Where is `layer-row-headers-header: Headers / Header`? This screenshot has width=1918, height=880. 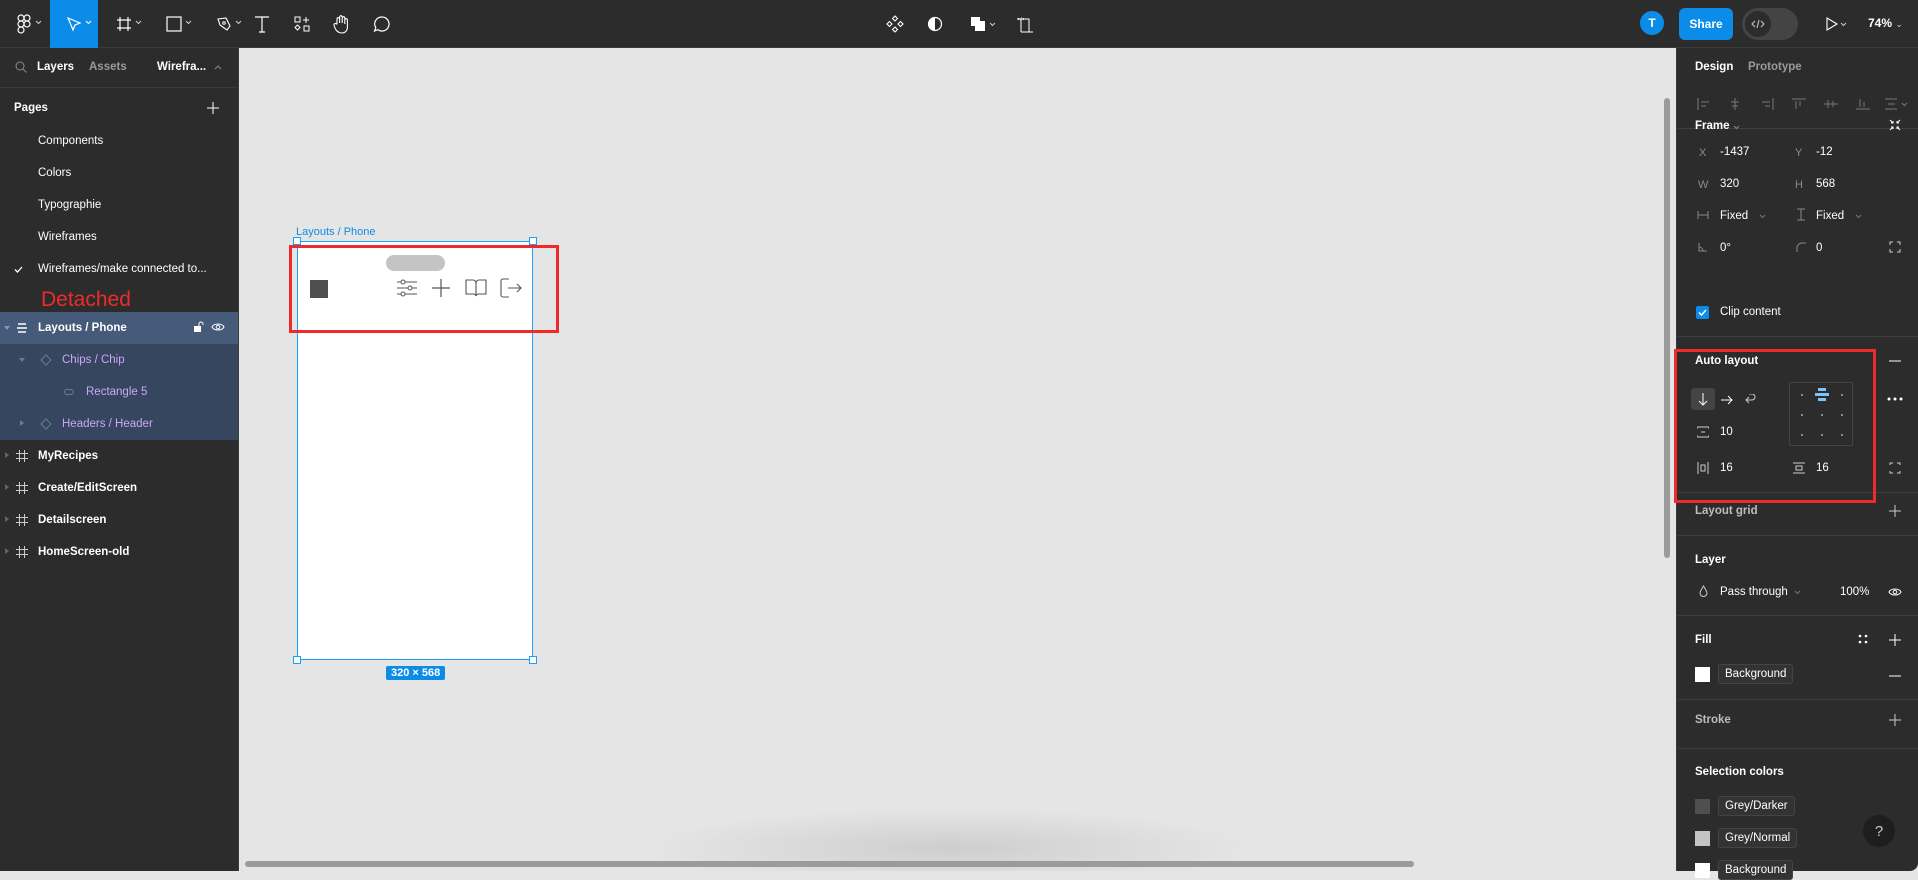 layer-row-headers-header: Headers / Header is located at coordinates (119, 424).